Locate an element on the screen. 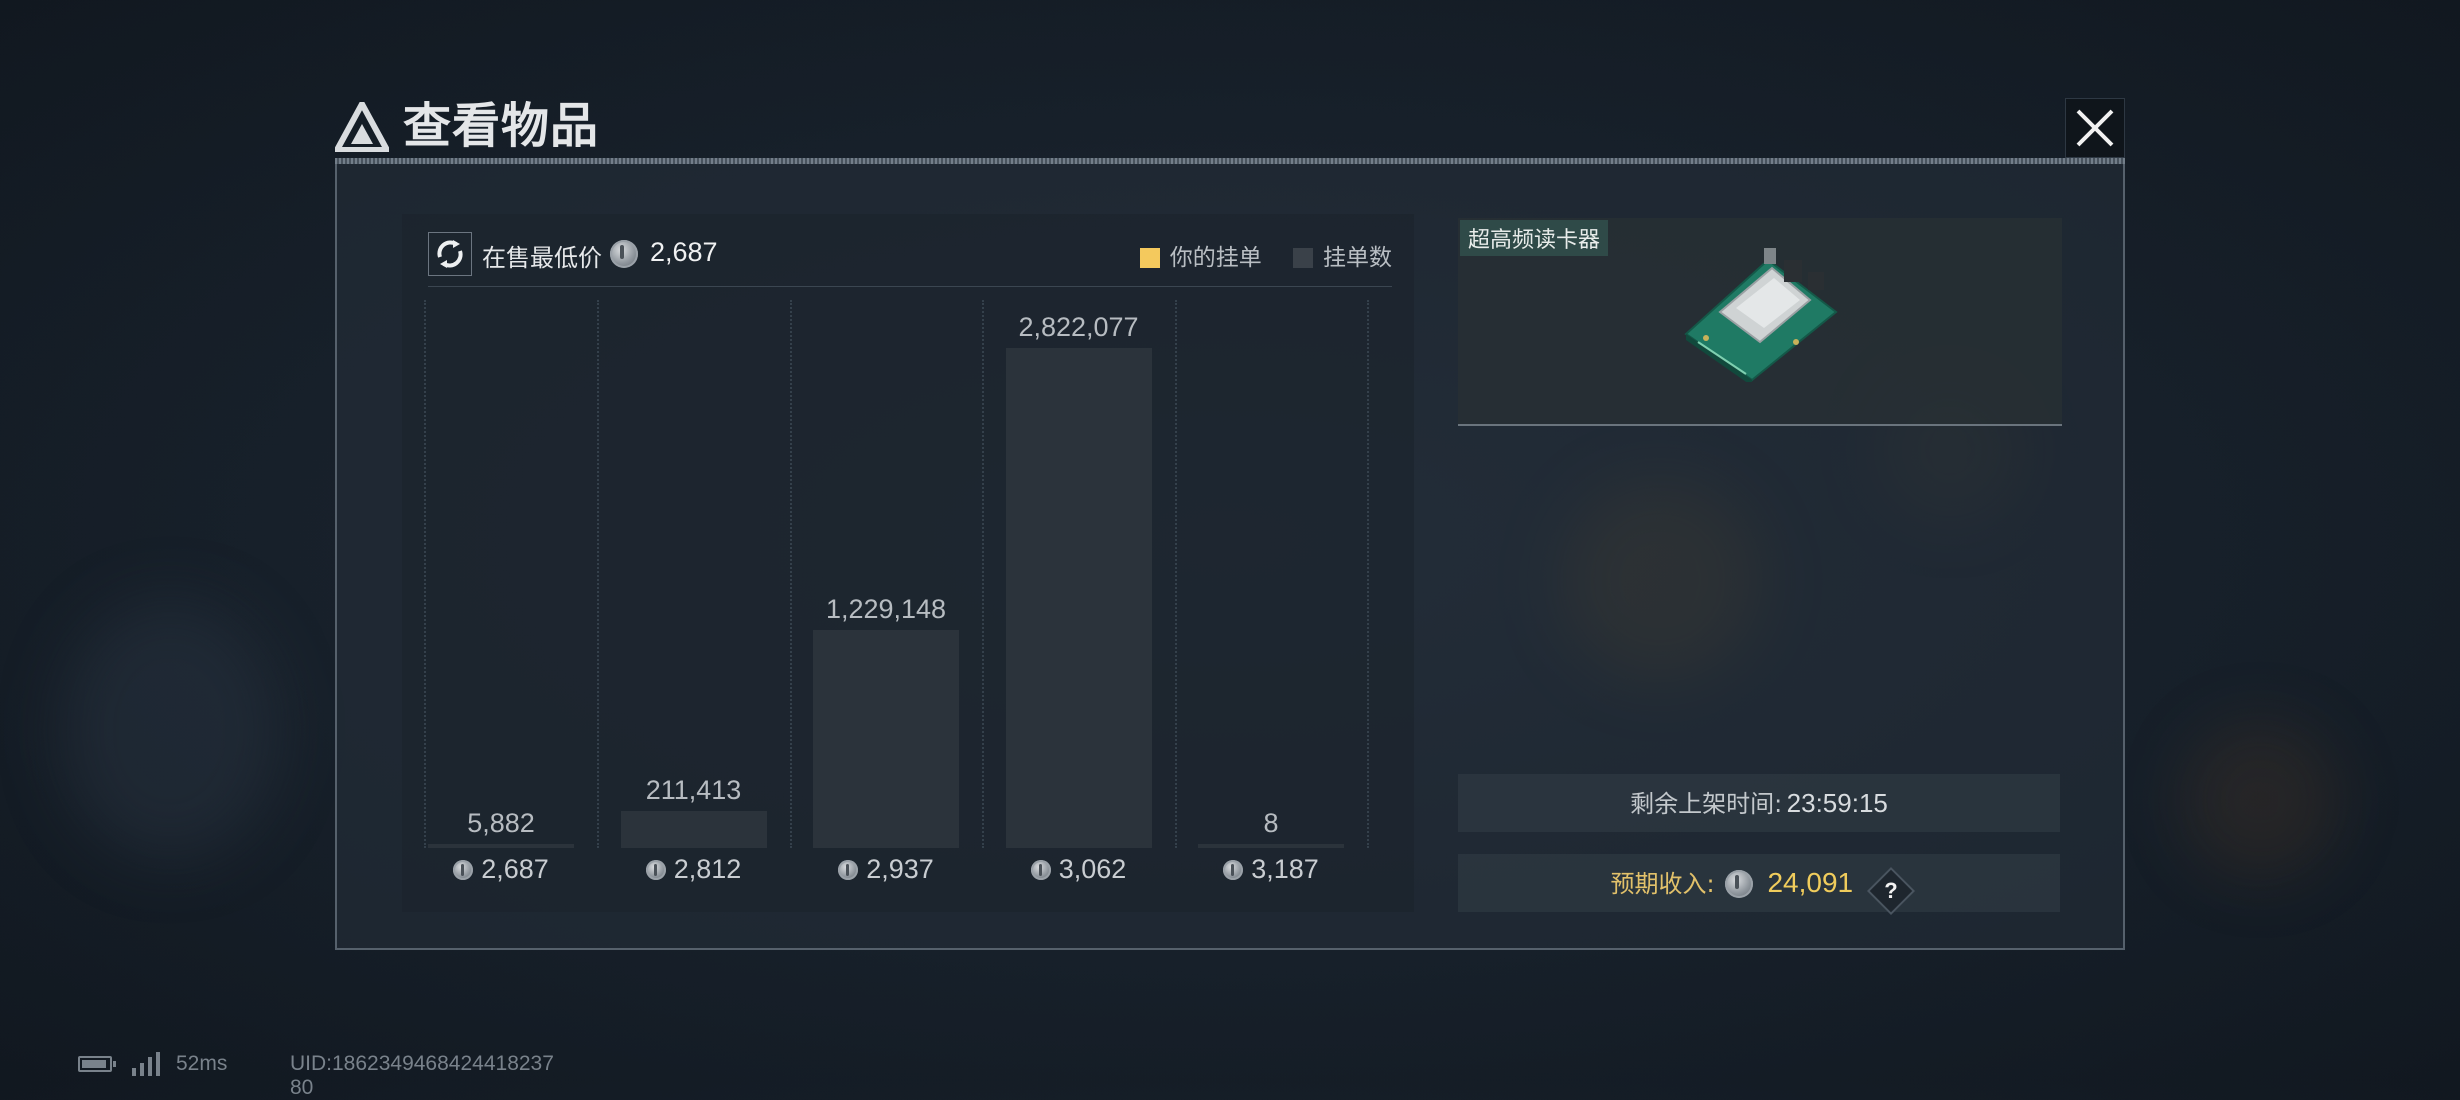  bar-price-label: 3,062 is located at coordinates (1079, 869).